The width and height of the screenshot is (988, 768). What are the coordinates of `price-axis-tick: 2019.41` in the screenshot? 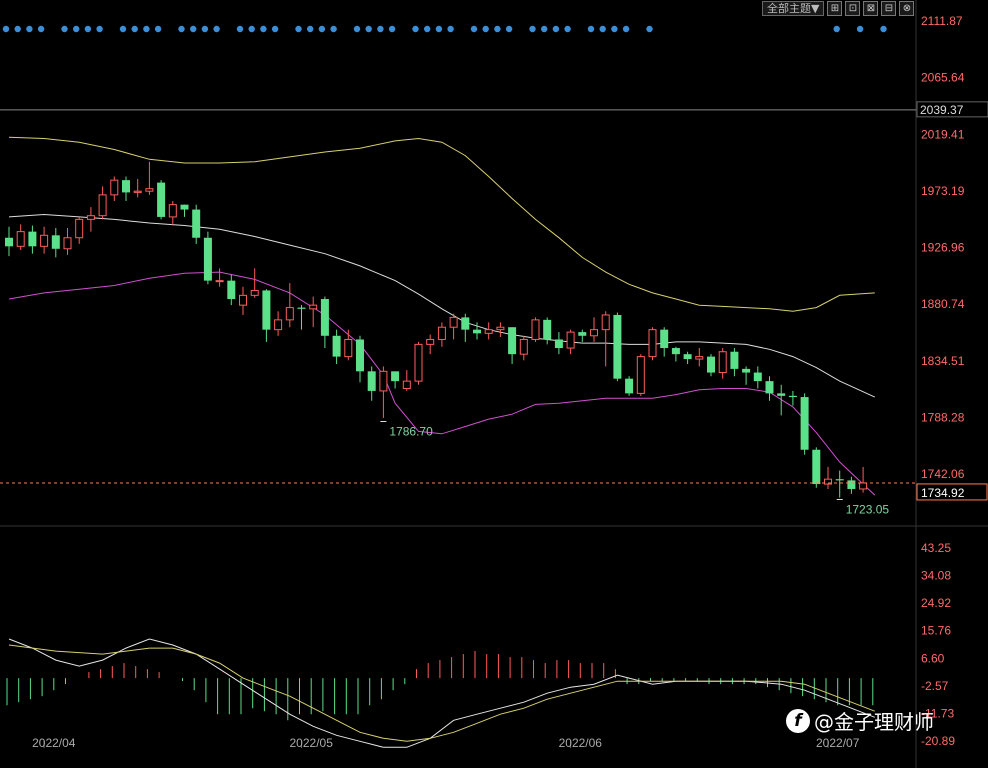 It's located at (943, 134).